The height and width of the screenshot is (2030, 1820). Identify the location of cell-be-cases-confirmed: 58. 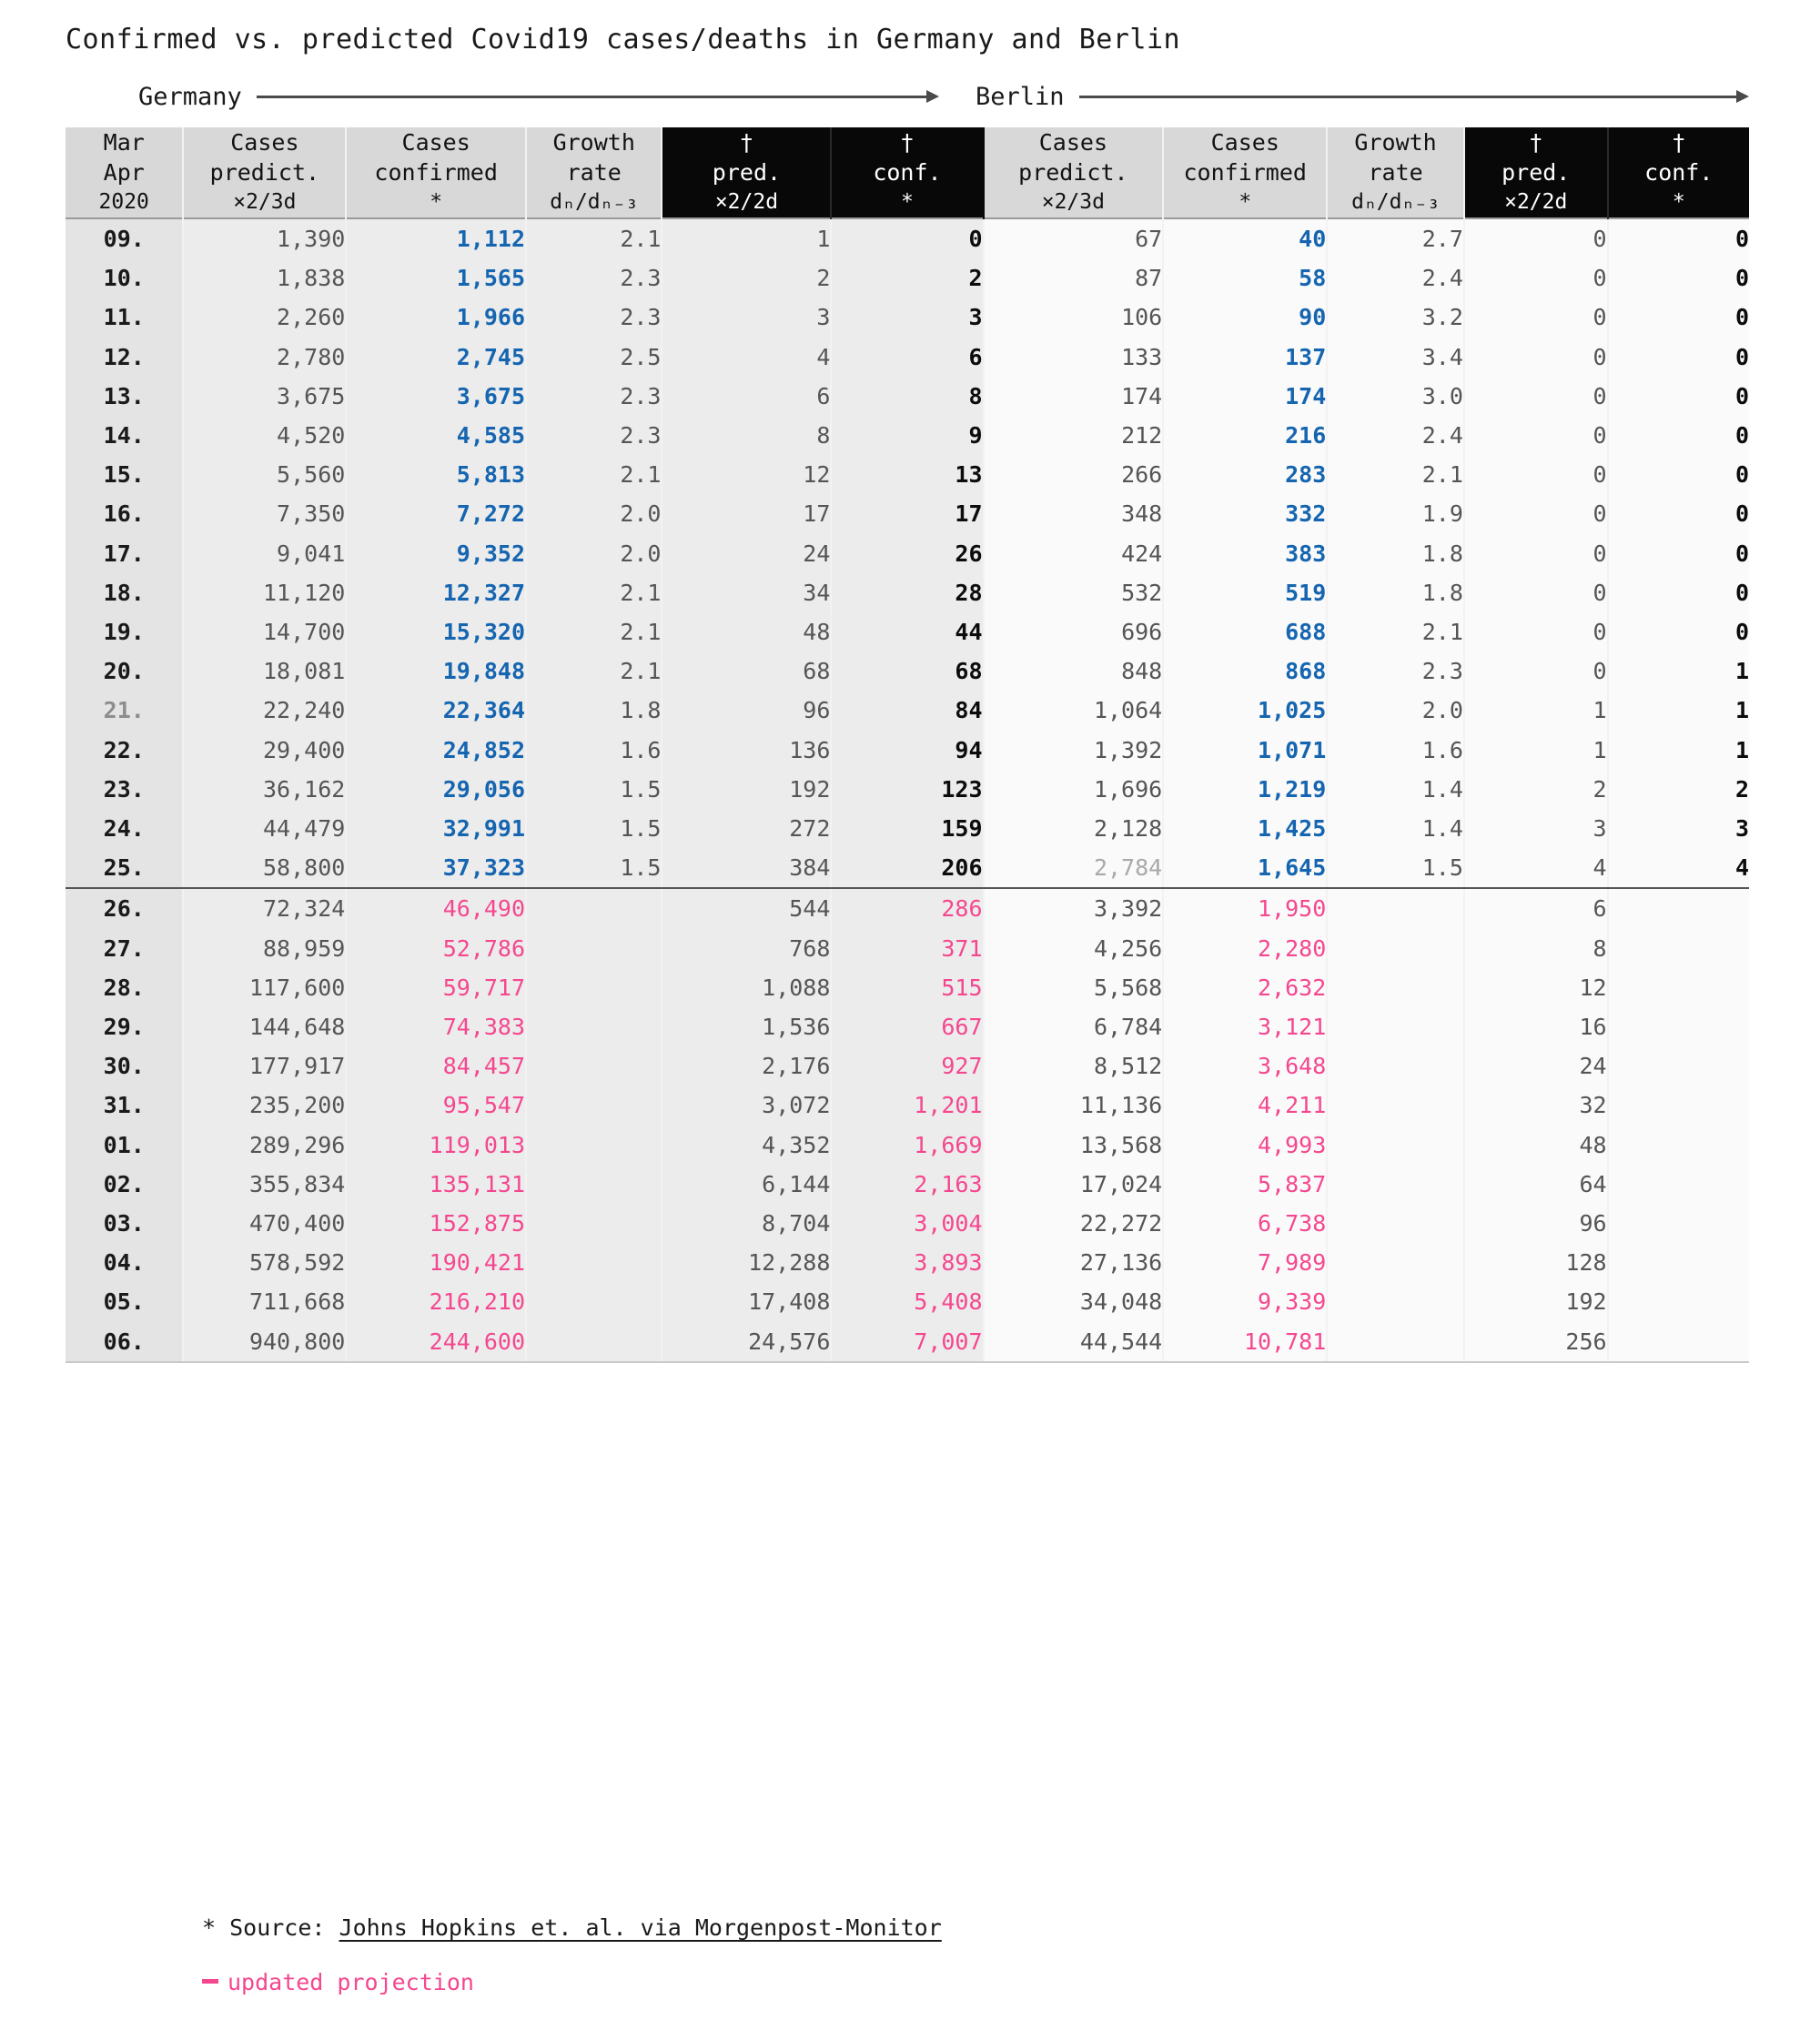
(1246, 278).